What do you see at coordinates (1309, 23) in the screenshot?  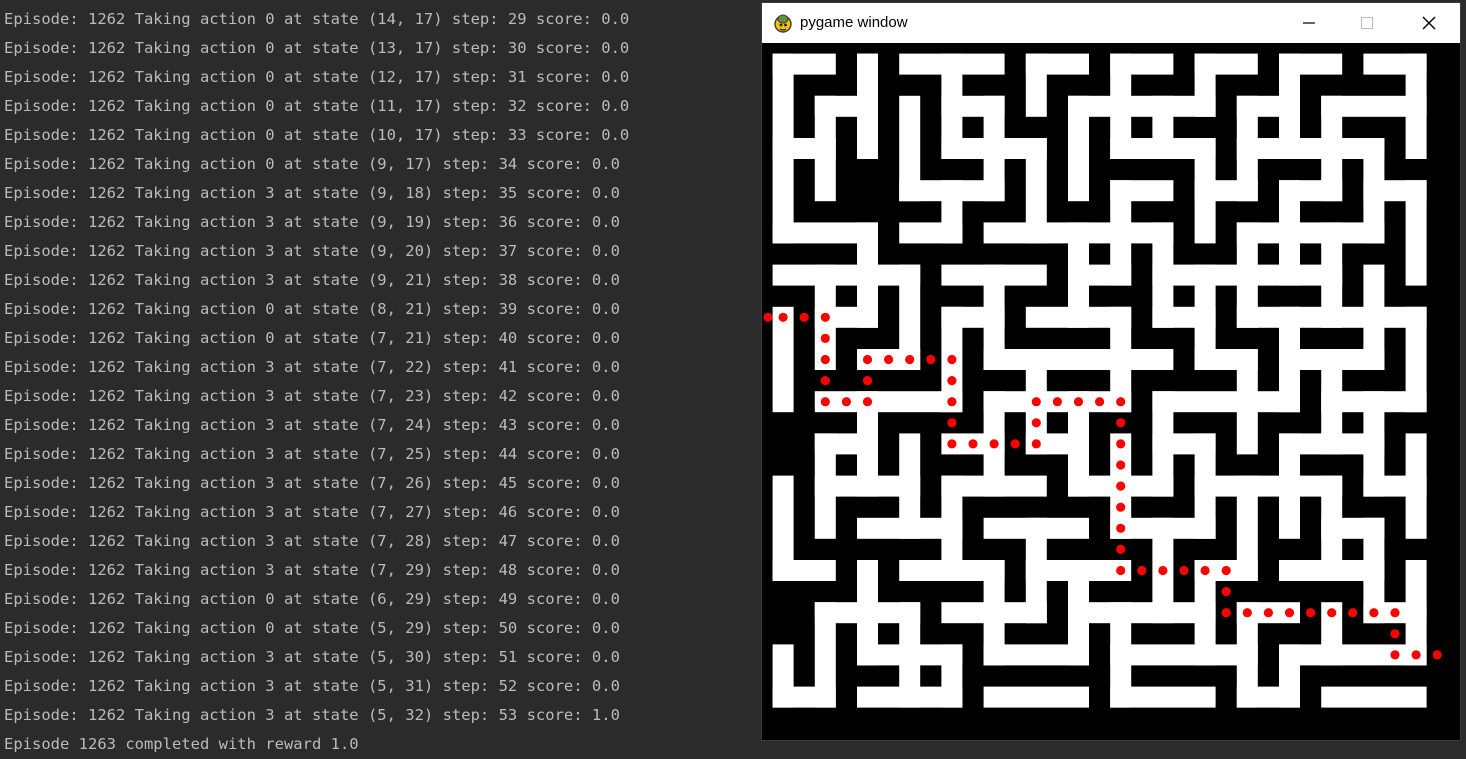 I see `minimize-button` at bounding box center [1309, 23].